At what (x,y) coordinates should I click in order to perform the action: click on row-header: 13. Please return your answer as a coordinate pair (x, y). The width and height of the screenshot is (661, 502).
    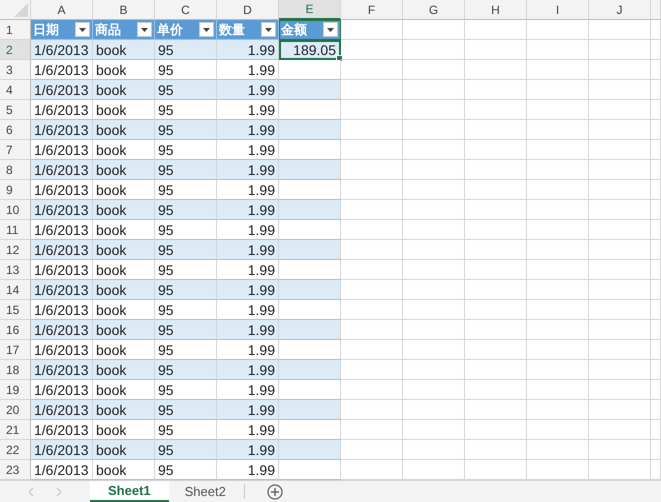
    Looking at the image, I should click on (15, 270).